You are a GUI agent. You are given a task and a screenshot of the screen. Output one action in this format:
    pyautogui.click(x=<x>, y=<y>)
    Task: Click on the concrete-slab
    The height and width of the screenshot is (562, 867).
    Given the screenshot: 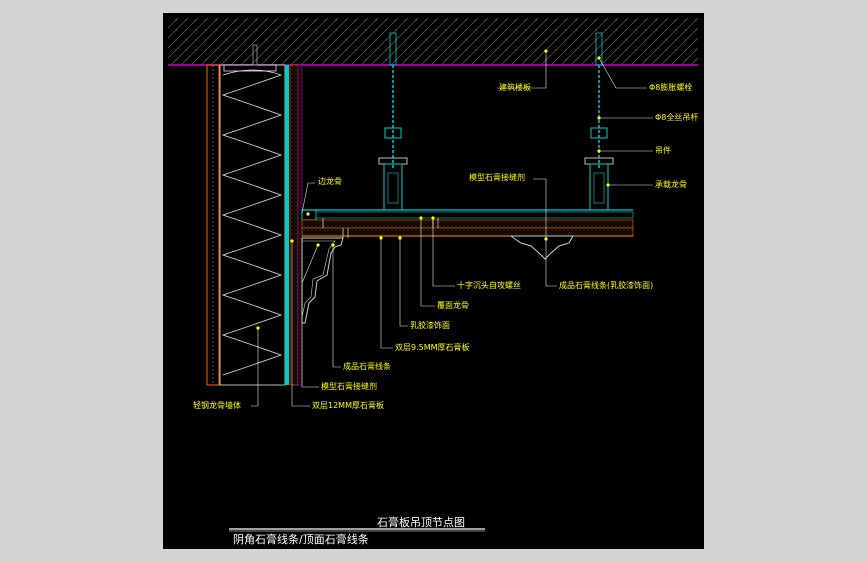 What is the action you would take?
    pyautogui.click(x=433, y=41)
    